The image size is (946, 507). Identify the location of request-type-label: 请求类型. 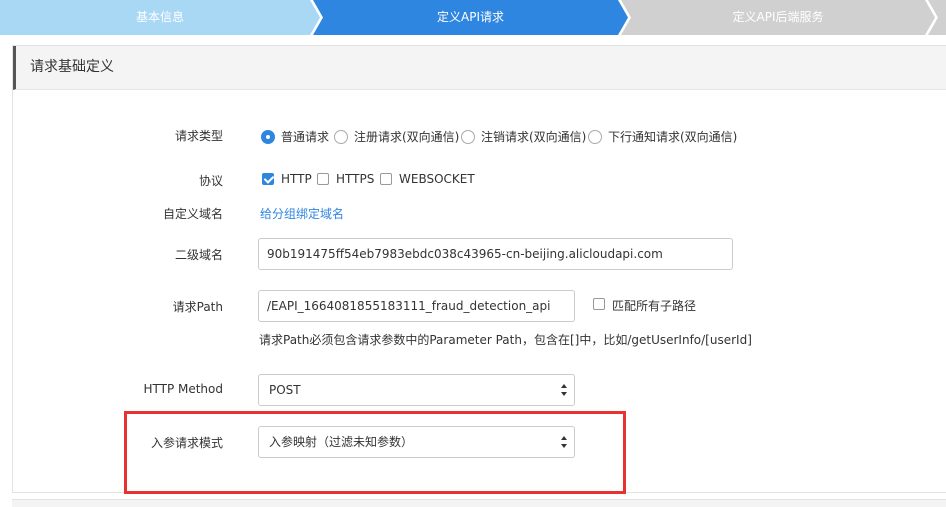
(198, 136).